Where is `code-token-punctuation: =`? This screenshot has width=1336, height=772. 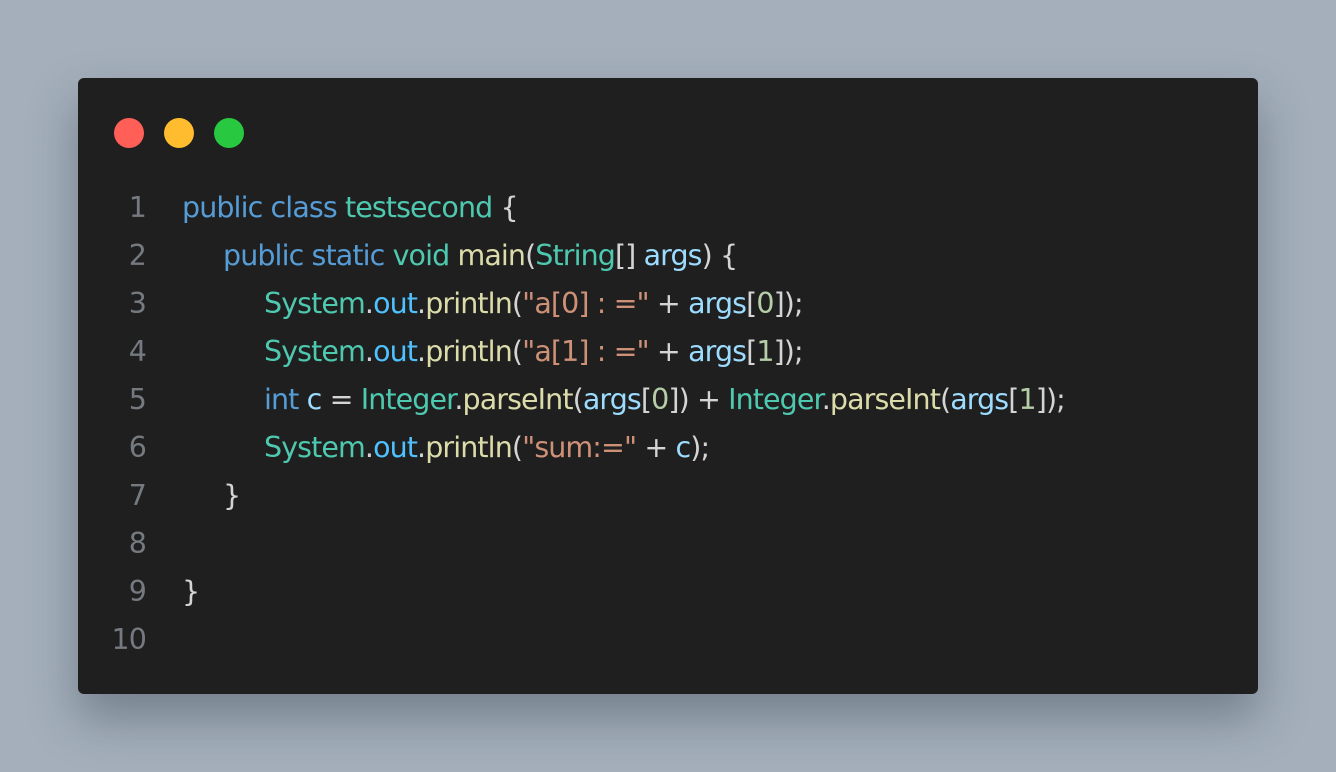
code-token-punctuation: = is located at coordinates (341, 399).